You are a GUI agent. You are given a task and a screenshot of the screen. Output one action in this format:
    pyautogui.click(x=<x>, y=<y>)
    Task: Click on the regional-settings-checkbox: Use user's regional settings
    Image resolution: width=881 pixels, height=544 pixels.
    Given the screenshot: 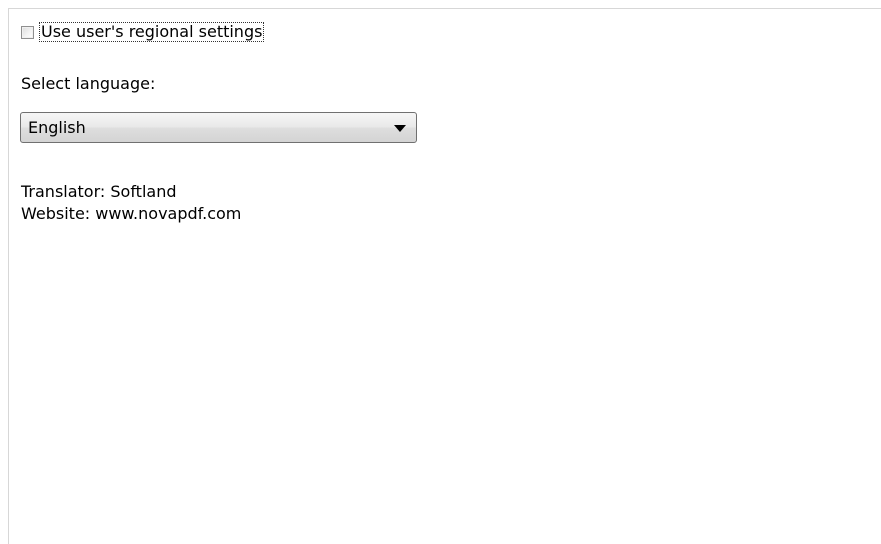 What is the action you would take?
    pyautogui.click(x=143, y=32)
    